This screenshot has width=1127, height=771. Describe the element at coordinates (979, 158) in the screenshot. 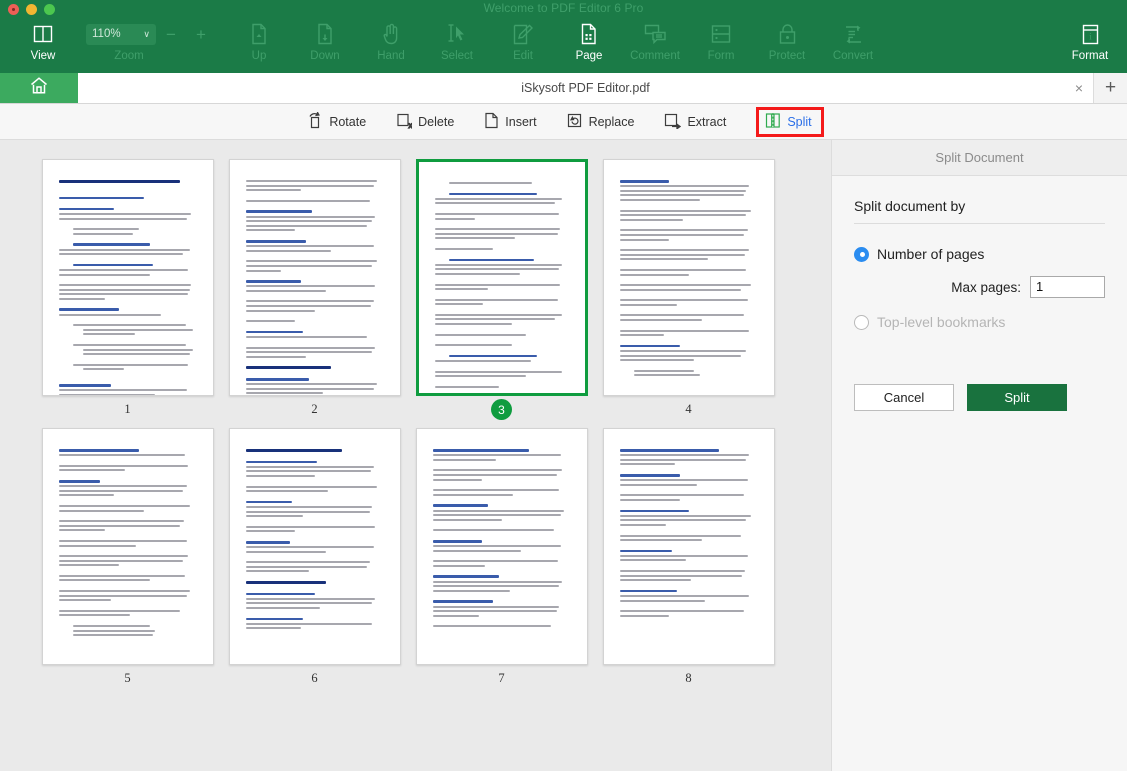

I see `panel-title: Split Document` at that location.